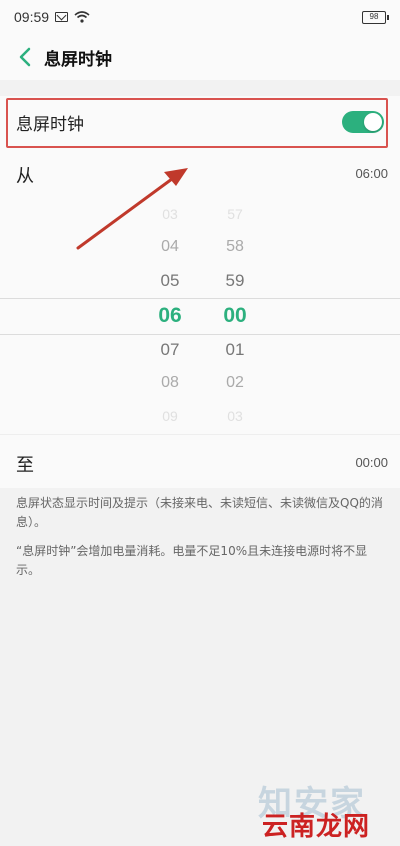 The height and width of the screenshot is (846, 400). I want to click on back-button, so click(25, 57).